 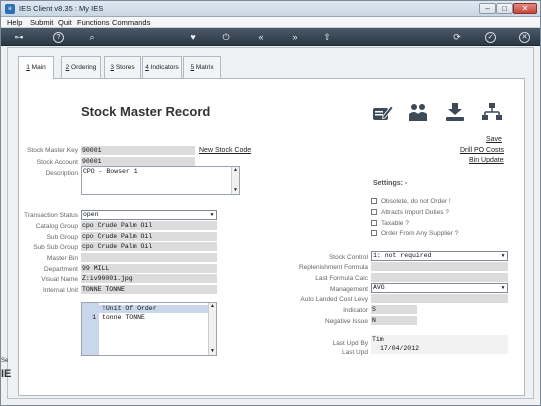 What do you see at coordinates (439, 256) in the screenshot?
I see `stock-control-select: 1: not required ▼` at bounding box center [439, 256].